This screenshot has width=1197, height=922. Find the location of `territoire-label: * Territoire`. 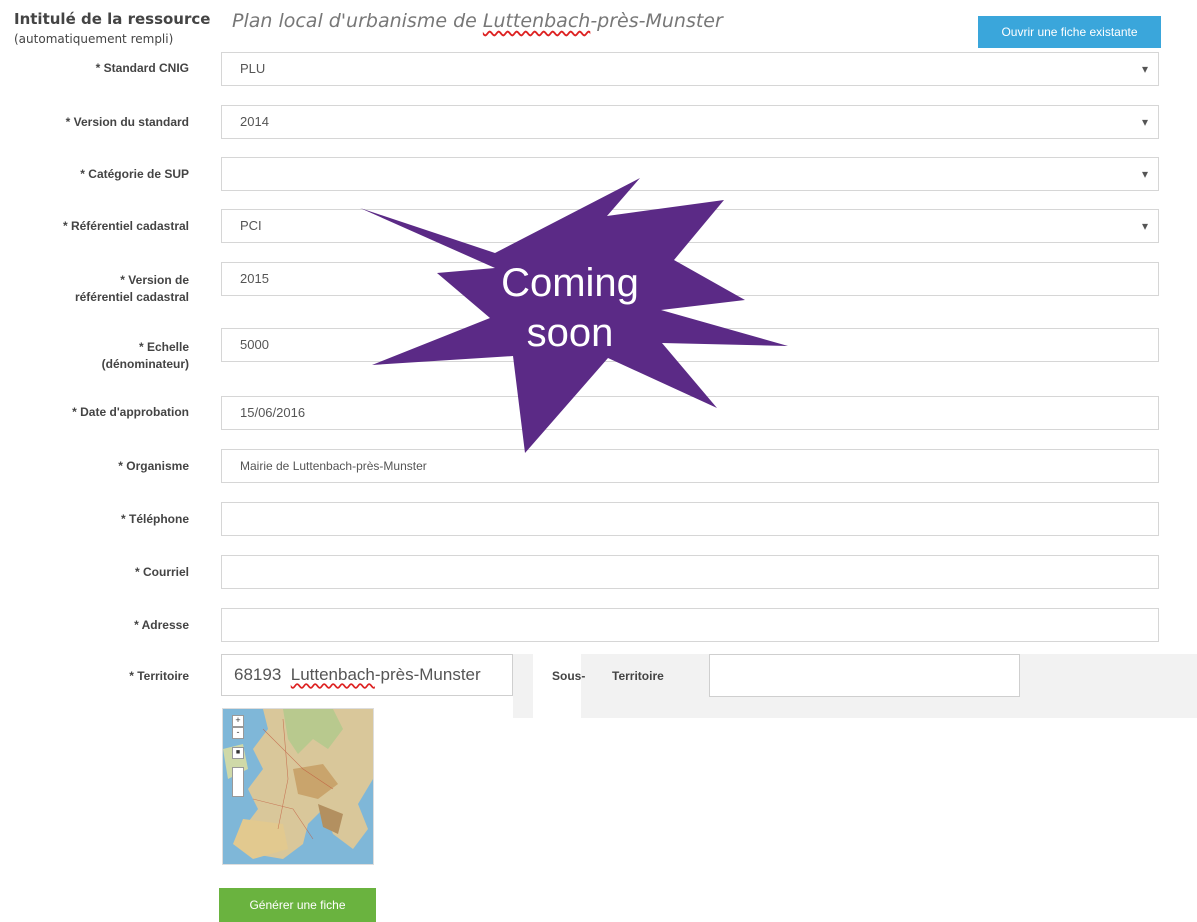

territoire-label: * Territoire is located at coordinates (159, 676).